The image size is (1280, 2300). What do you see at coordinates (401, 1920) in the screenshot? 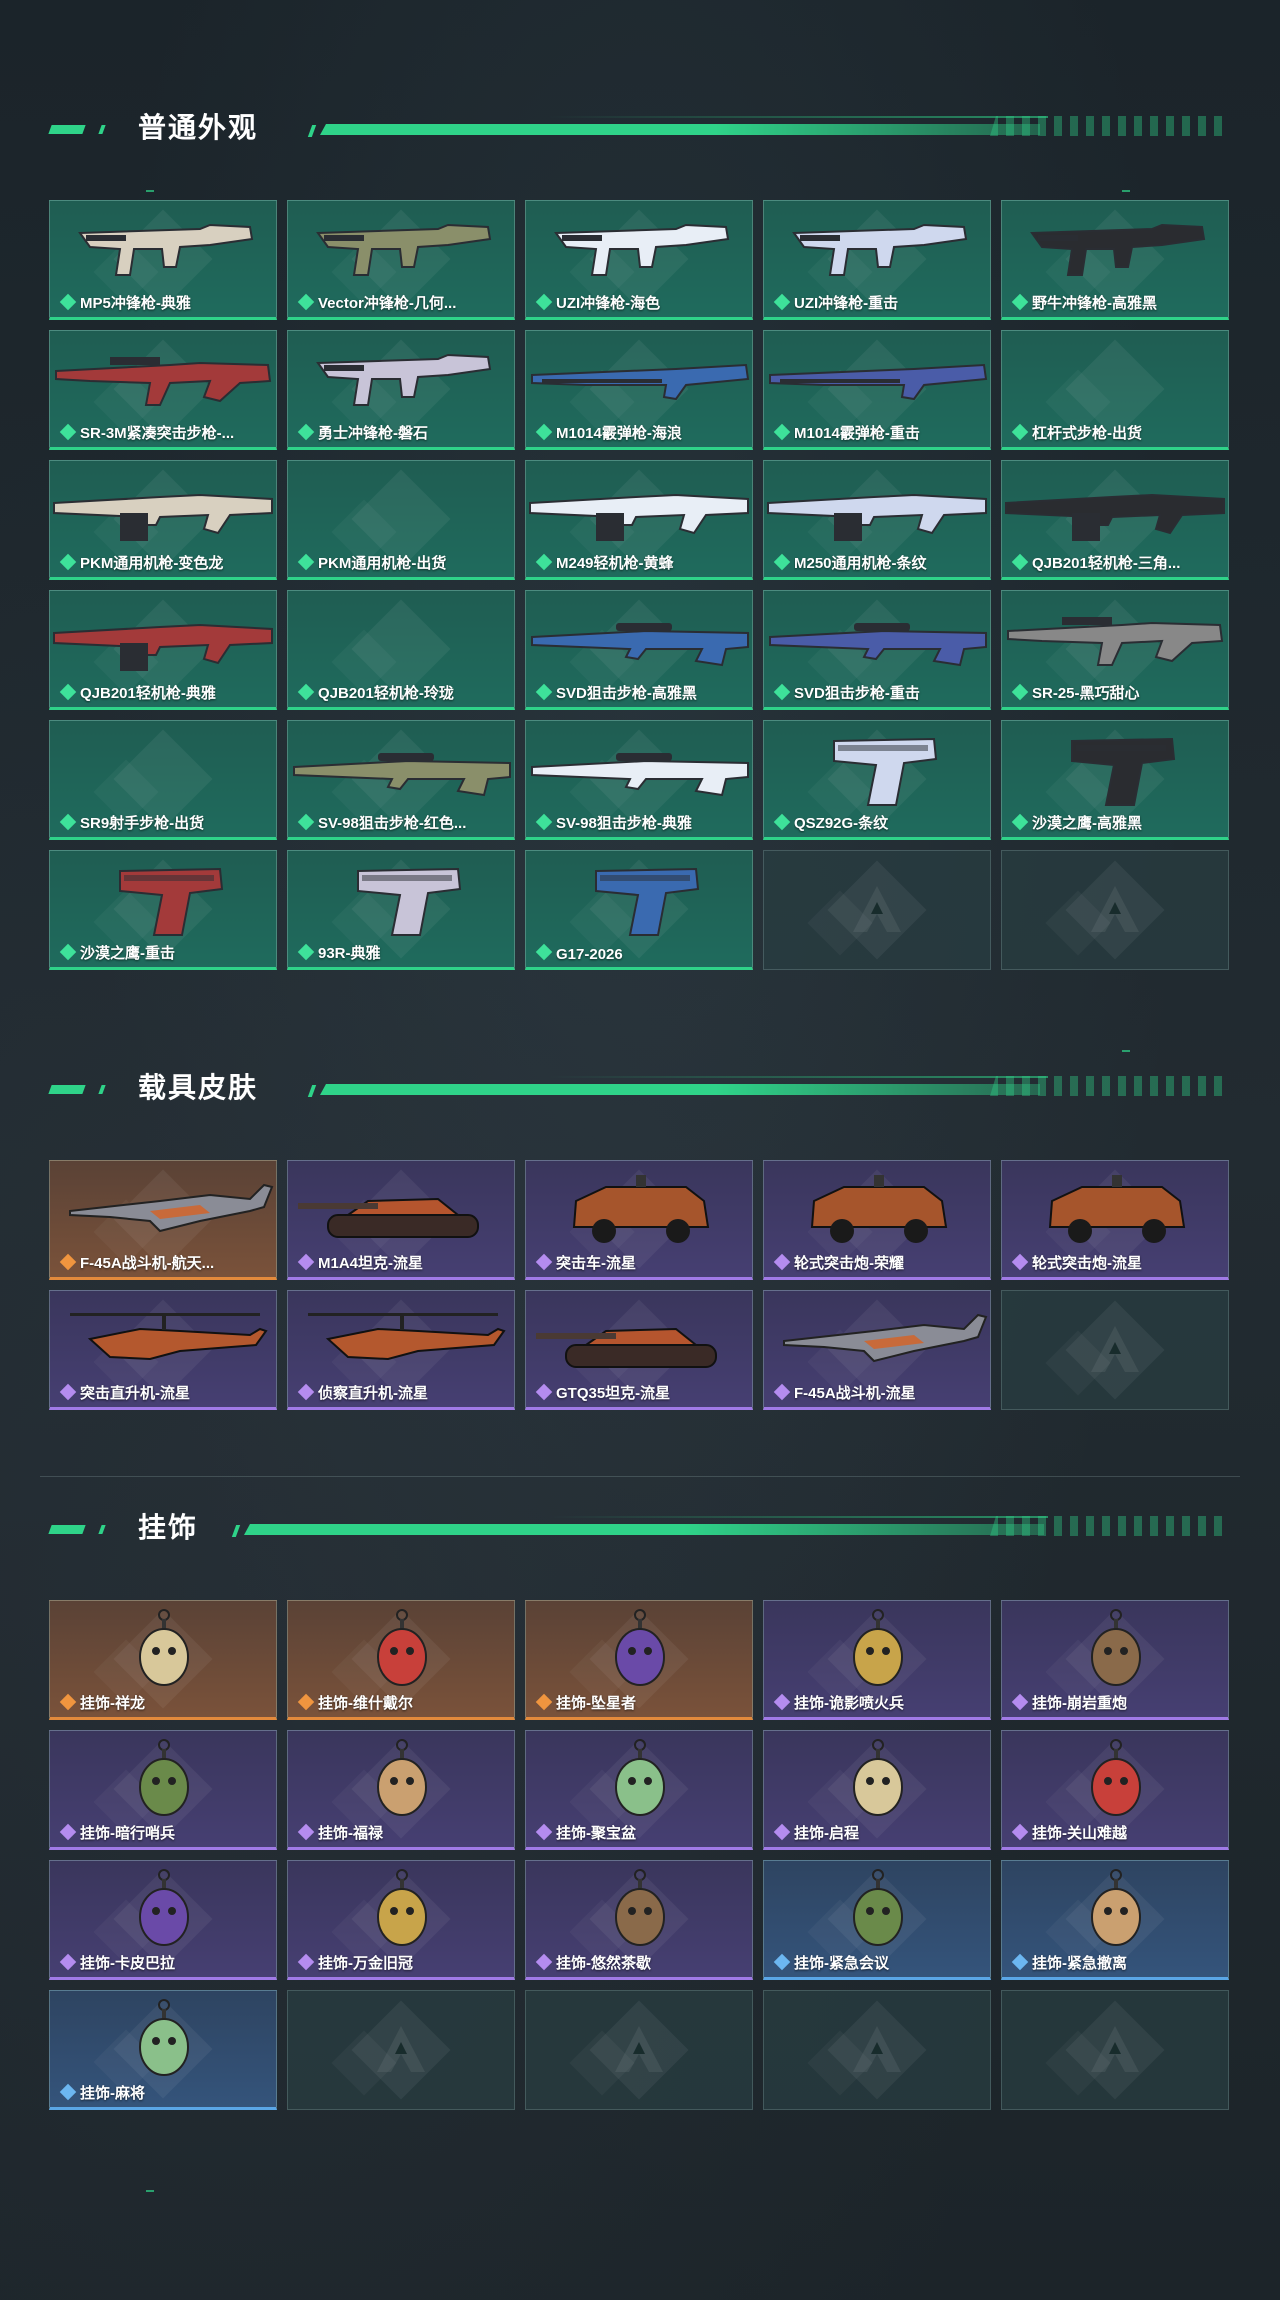
I see `item-card: 挂饰-万金旧冠` at bounding box center [401, 1920].